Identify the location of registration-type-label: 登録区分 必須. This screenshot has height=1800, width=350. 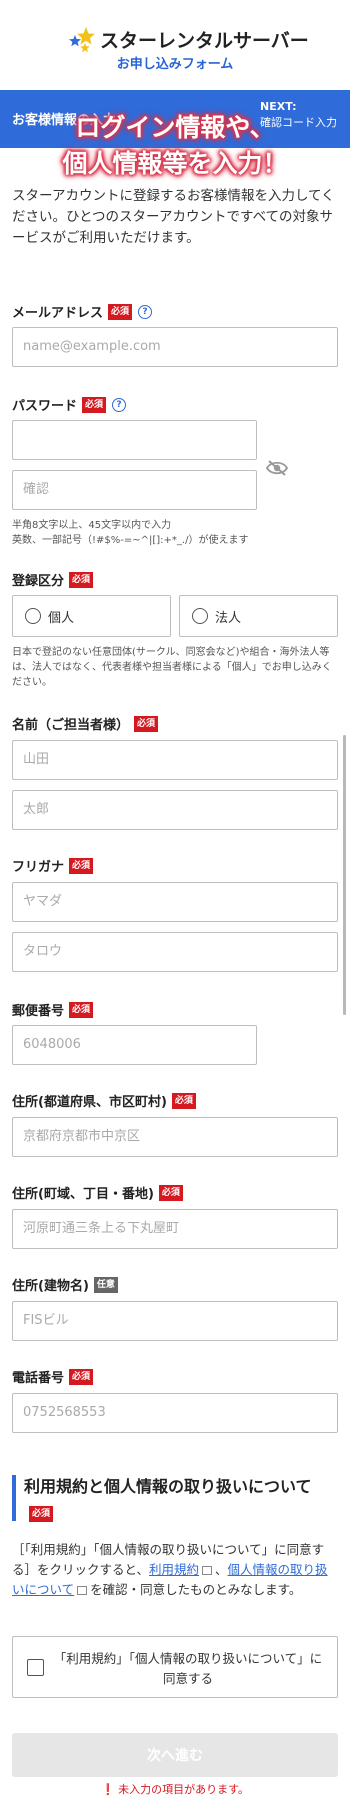
(53, 579).